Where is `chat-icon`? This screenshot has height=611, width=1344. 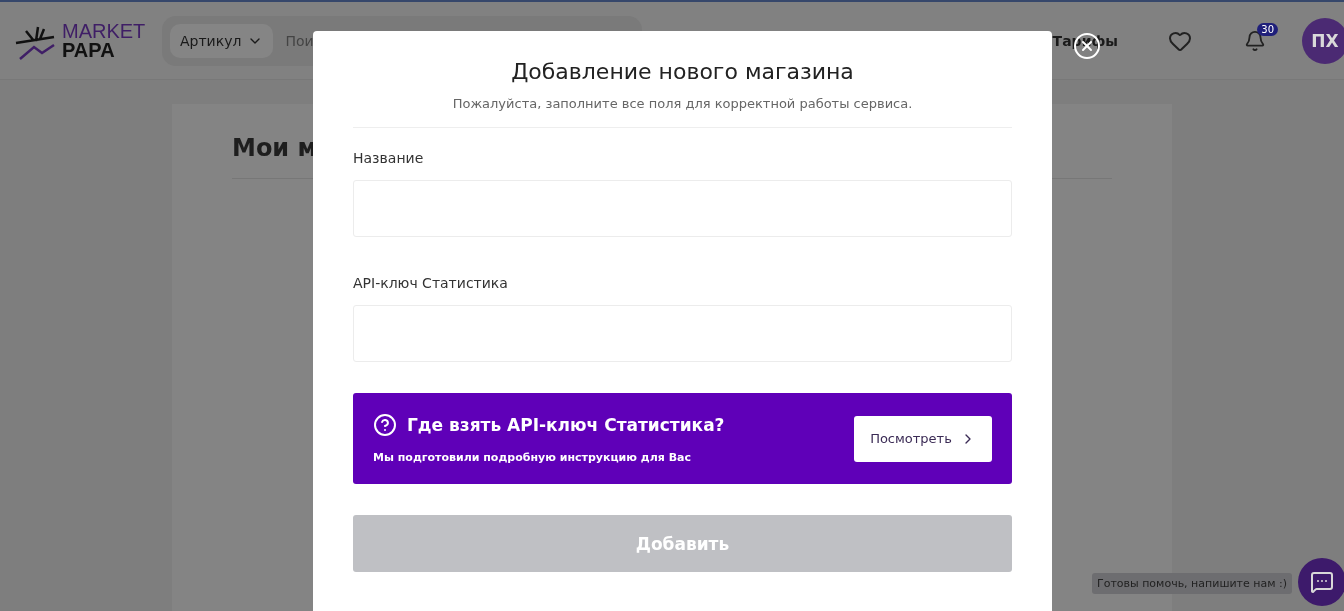 chat-icon is located at coordinates (1322, 582).